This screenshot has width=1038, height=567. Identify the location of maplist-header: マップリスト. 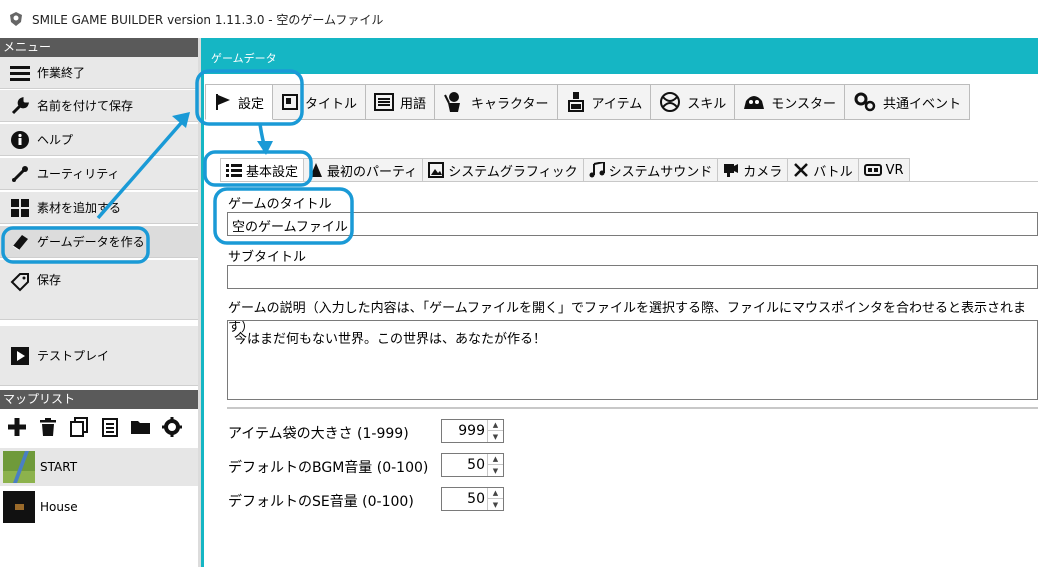
(99, 399).